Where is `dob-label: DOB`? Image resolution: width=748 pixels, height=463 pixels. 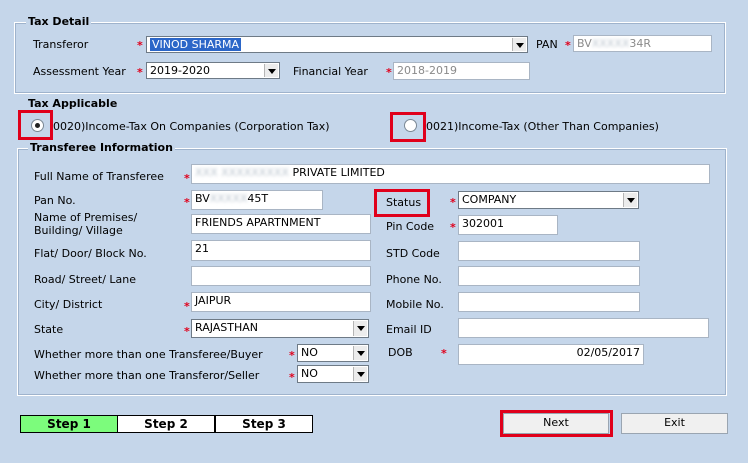
dob-label: DOB is located at coordinates (400, 352).